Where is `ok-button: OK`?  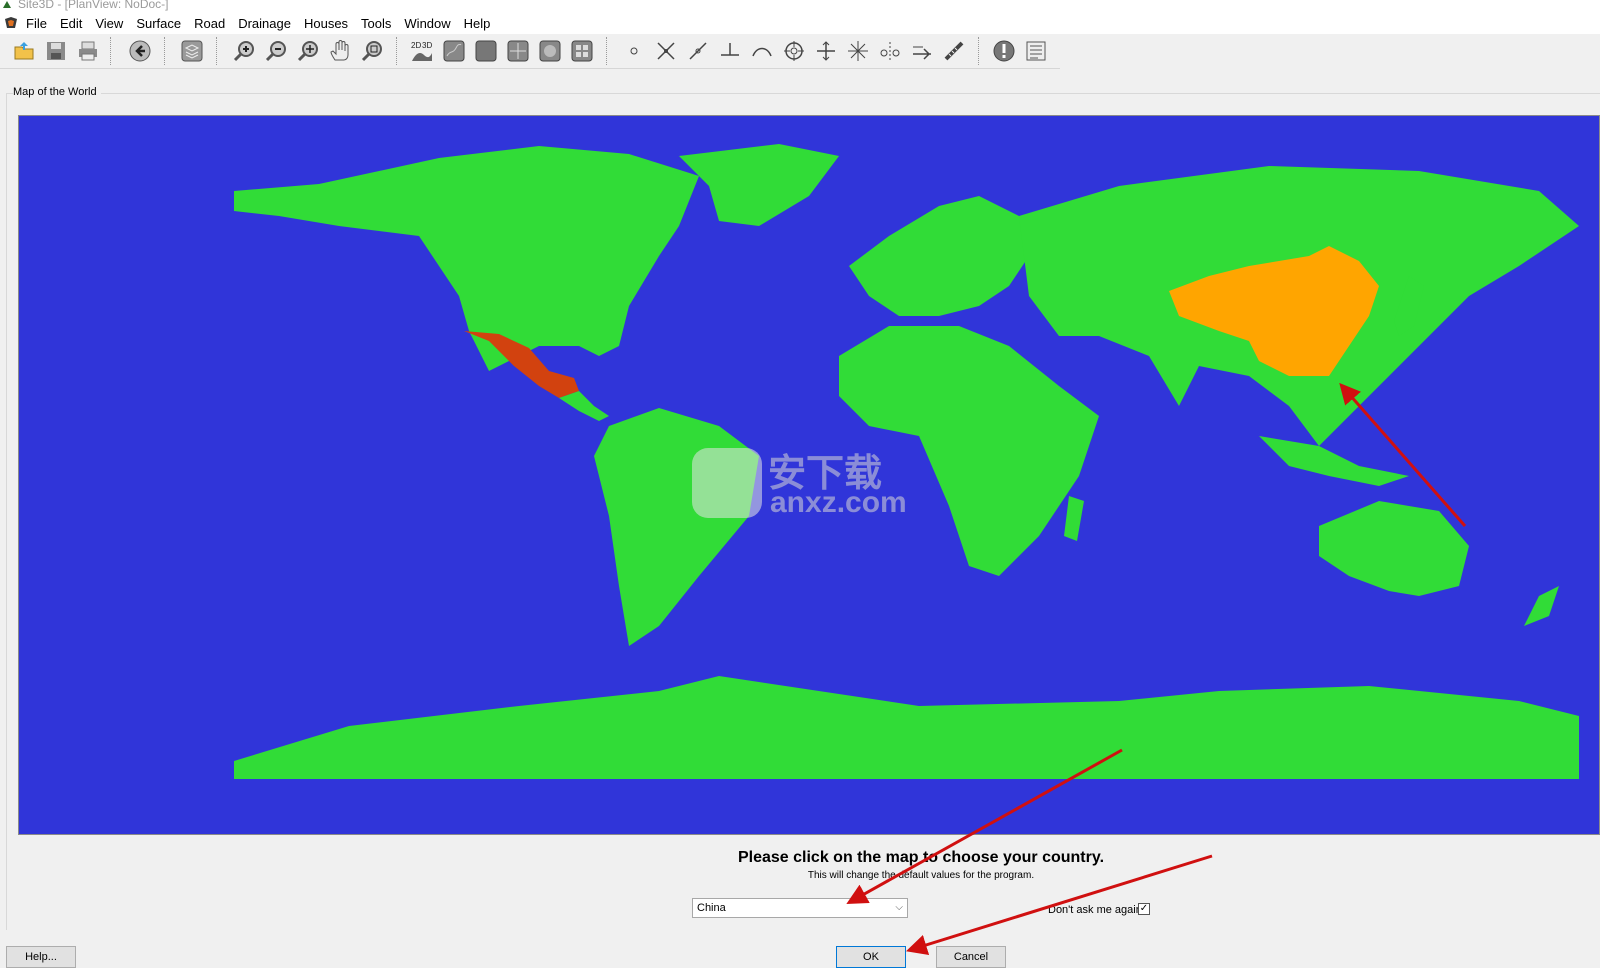
ok-button: OK is located at coordinates (871, 957).